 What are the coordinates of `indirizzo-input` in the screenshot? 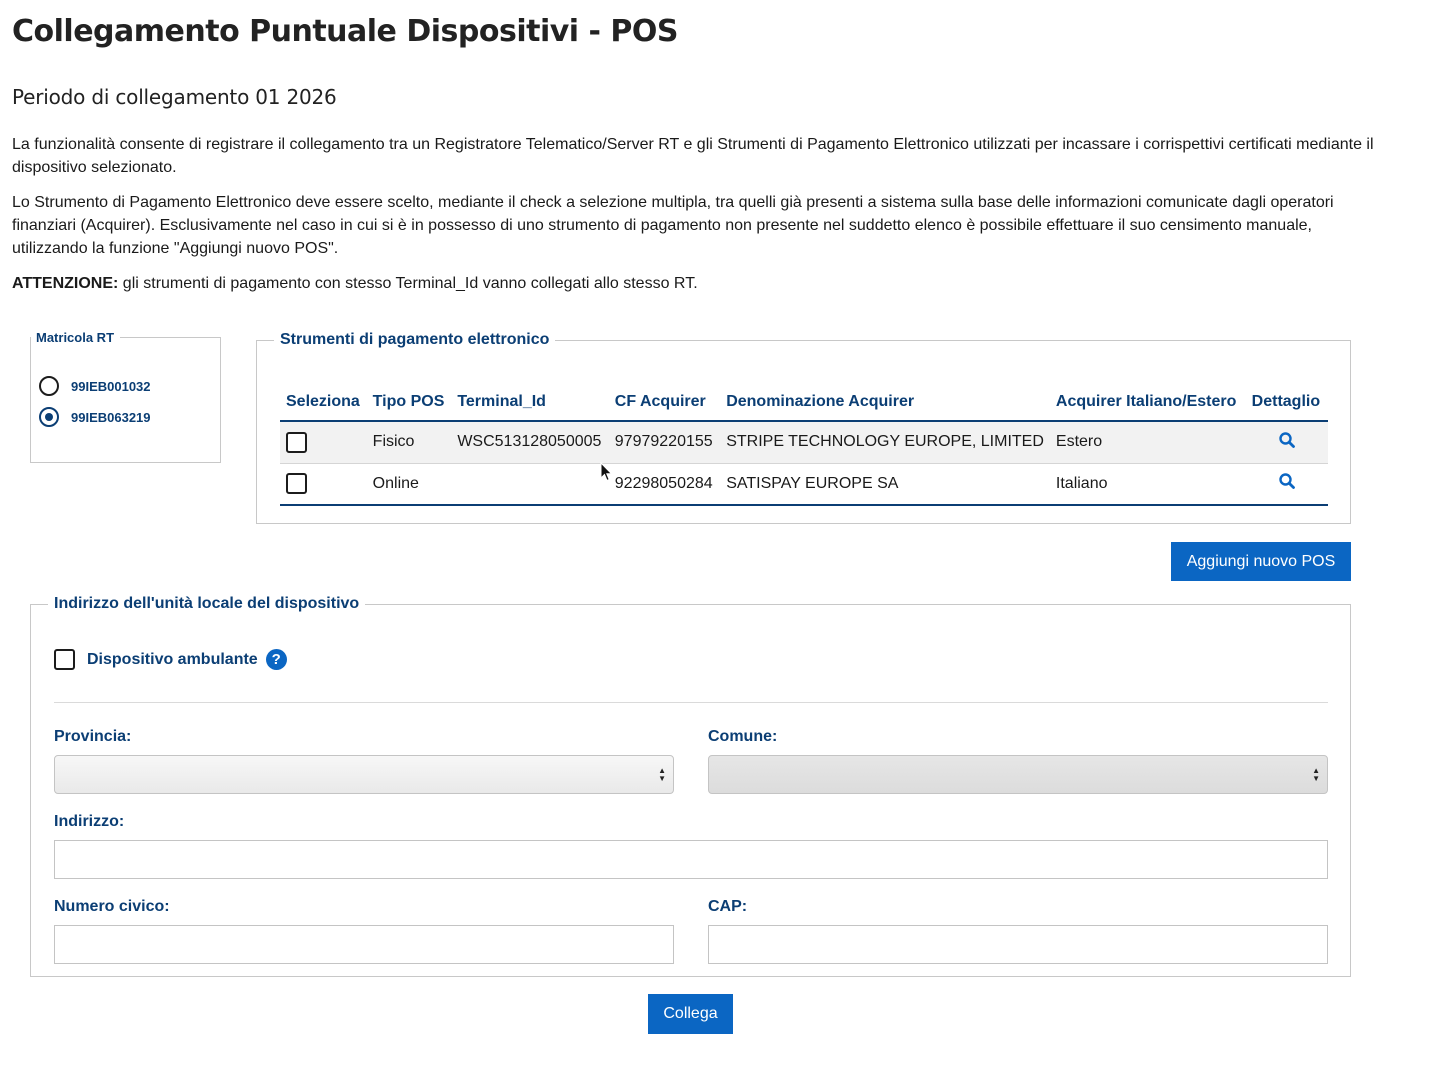 It's located at (691, 859).